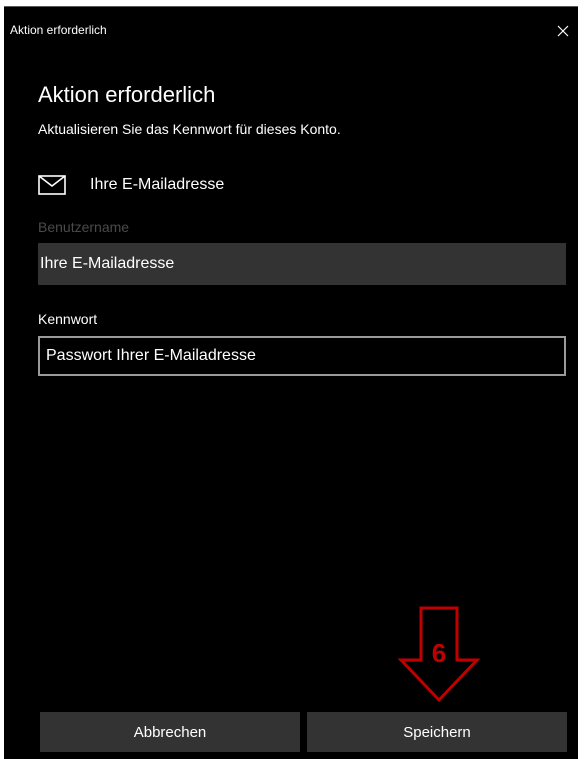  I want to click on window-title: Aktion erforderlich, so click(58, 30).